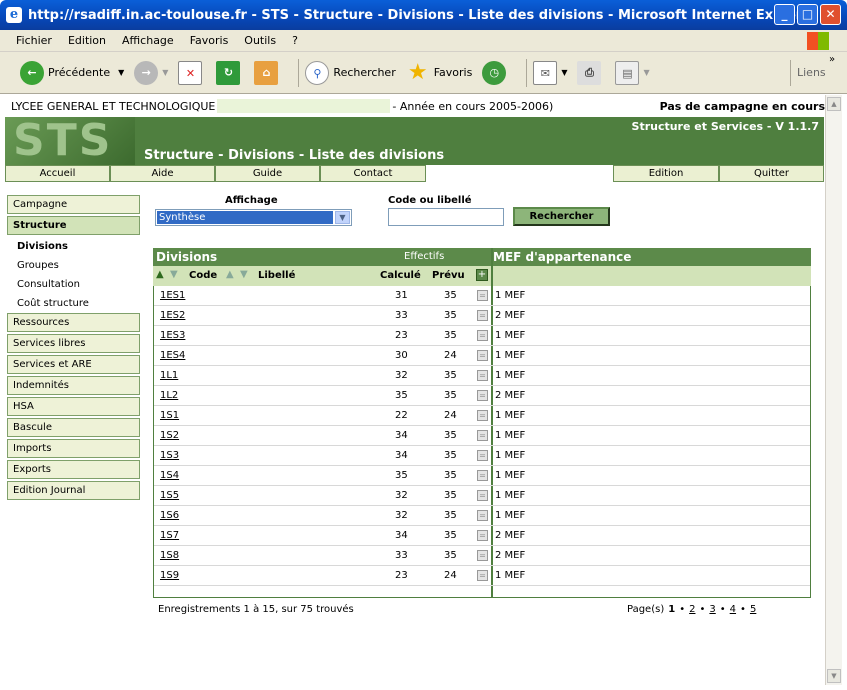  What do you see at coordinates (73, 448) in the screenshot?
I see `sidebar-item-imports: Imports` at bounding box center [73, 448].